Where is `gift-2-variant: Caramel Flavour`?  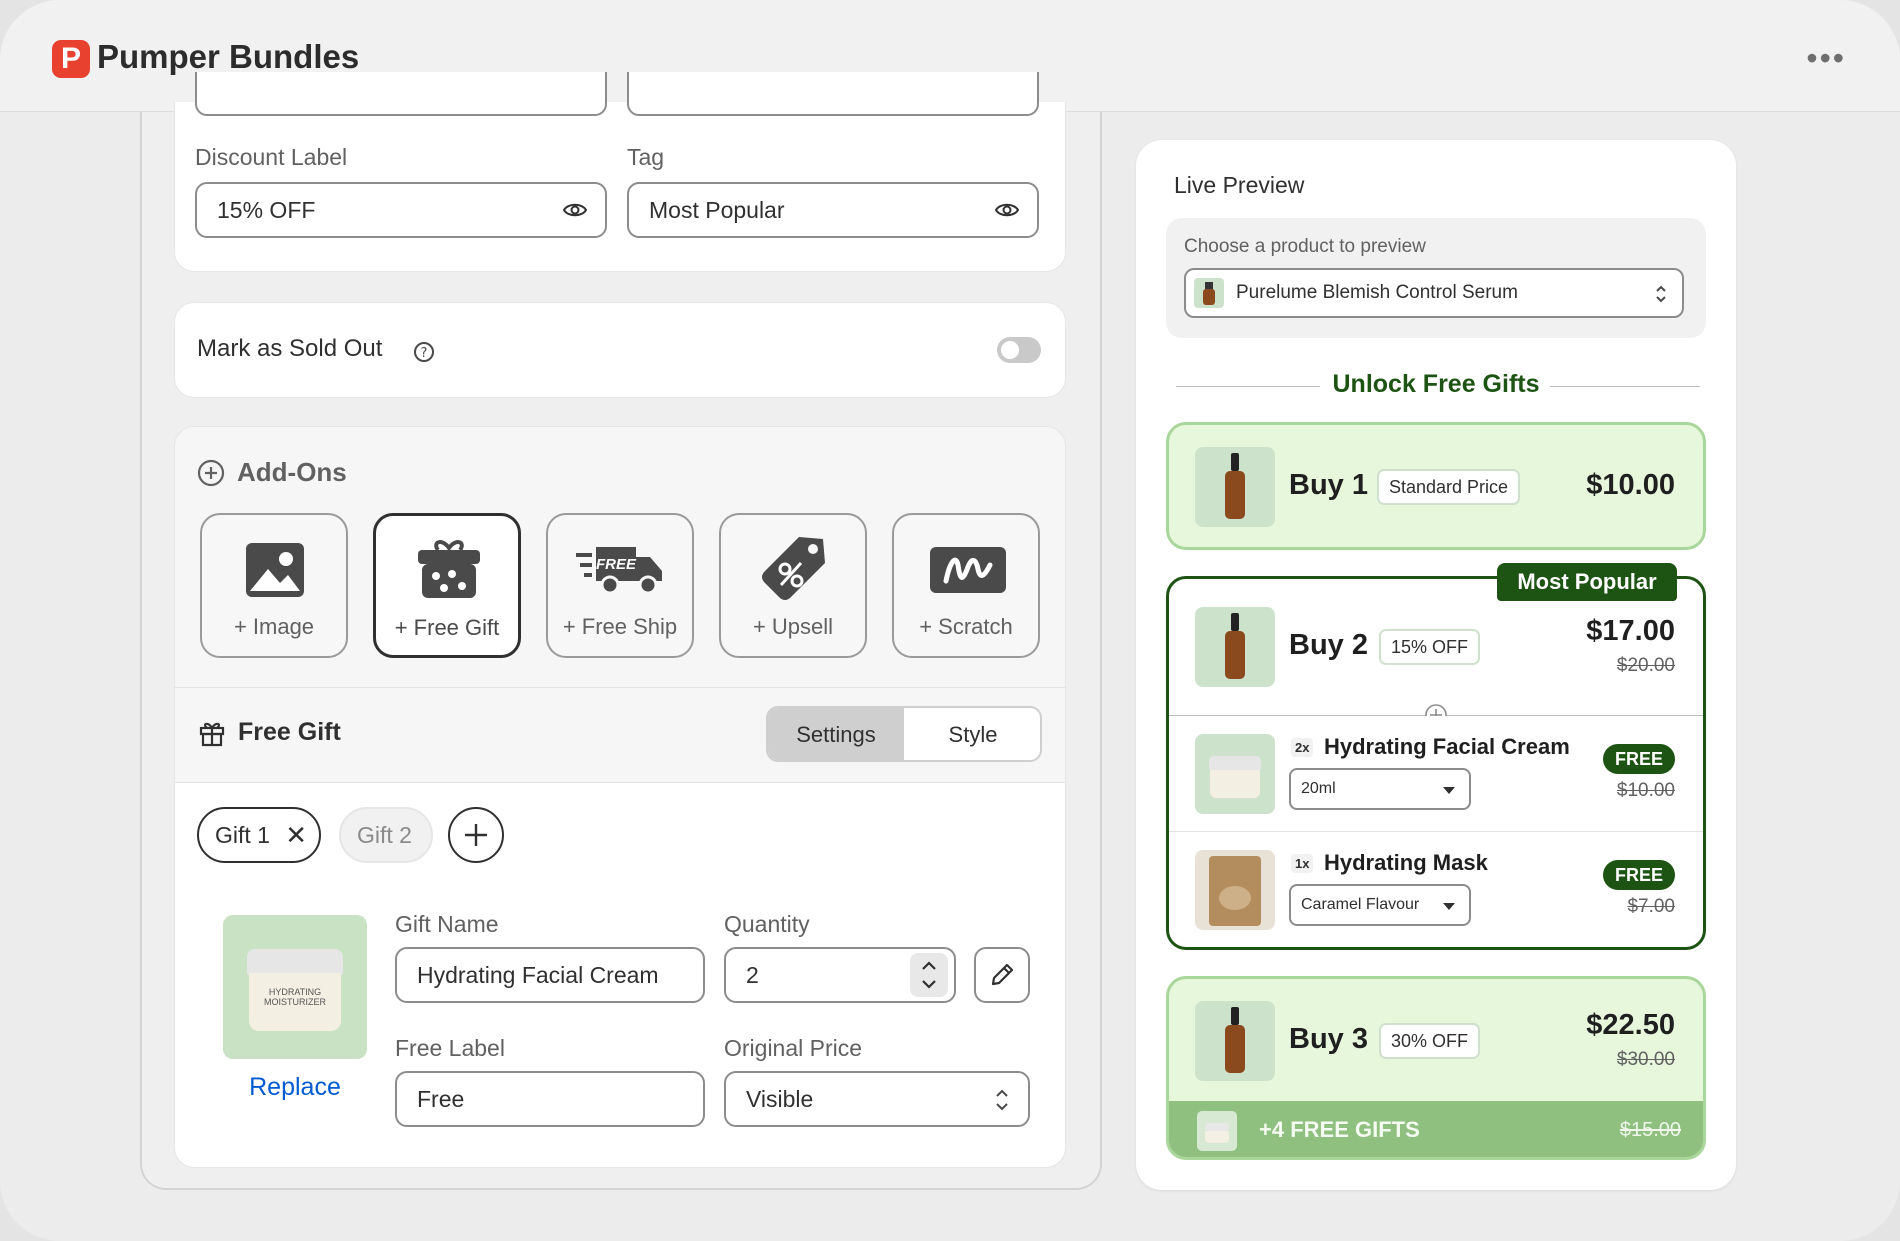 gift-2-variant: Caramel Flavour is located at coordinates (1360, 904).